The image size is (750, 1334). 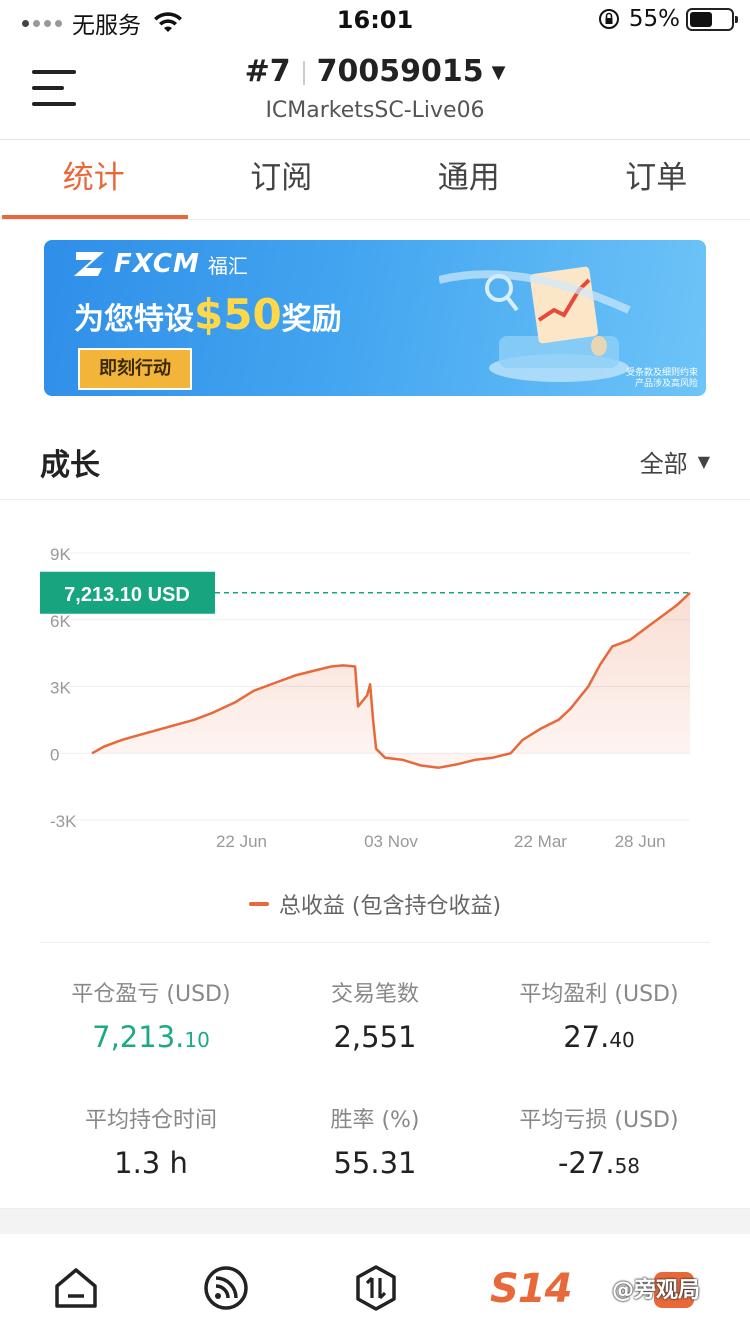 What do you see at coordinates (375, 460) in the screenshot?
I see `growth-section-header: 成长 全部 ▼` at bounding box center [375, 460].